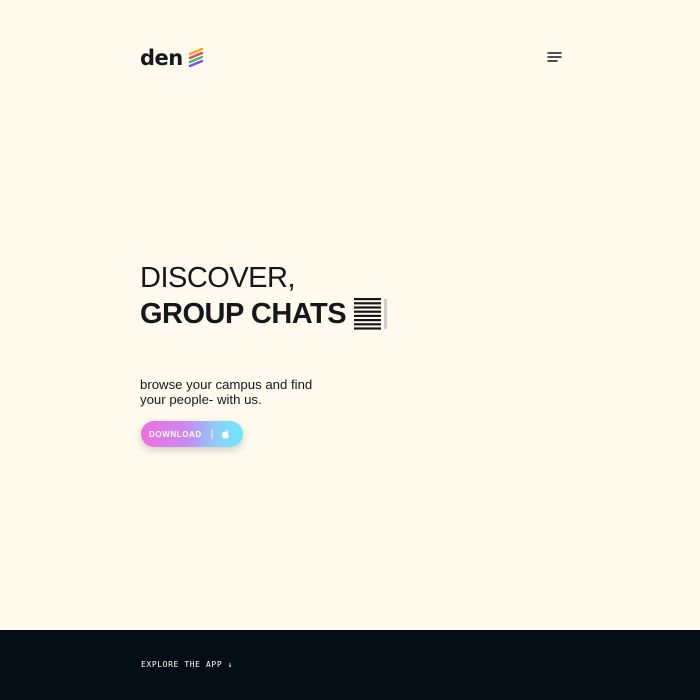 This screenshot has height=700, width=700. I want to click on apple-icon, so click(226, 433).